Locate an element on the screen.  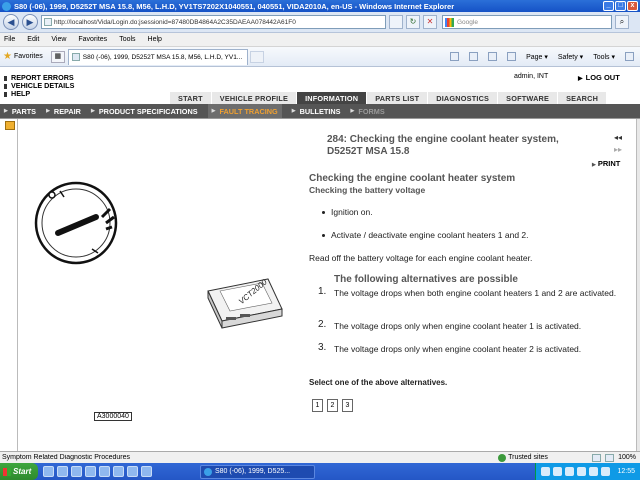
menu-file: File is located at coordinates (9, 39).